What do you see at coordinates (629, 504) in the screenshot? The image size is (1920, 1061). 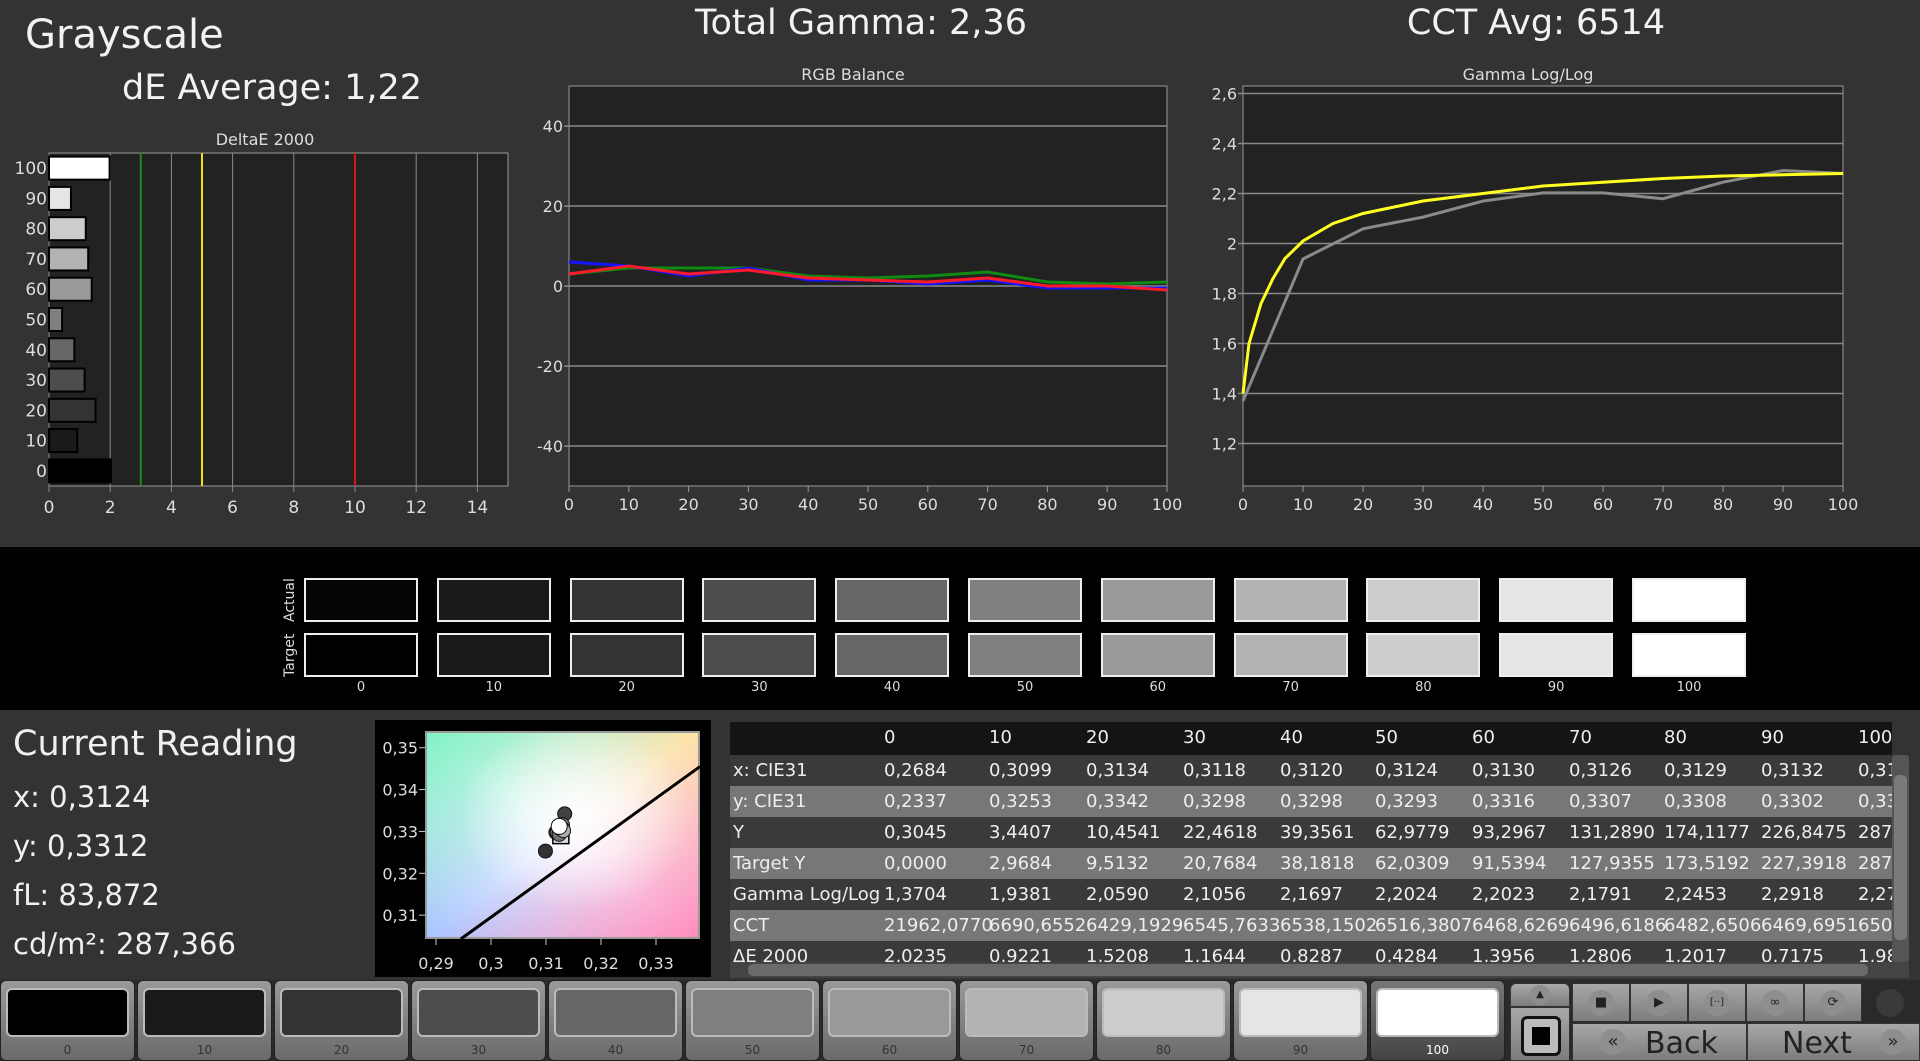 I see `rgb-balance-x-tick: 10` at bounding box center [629, 504].